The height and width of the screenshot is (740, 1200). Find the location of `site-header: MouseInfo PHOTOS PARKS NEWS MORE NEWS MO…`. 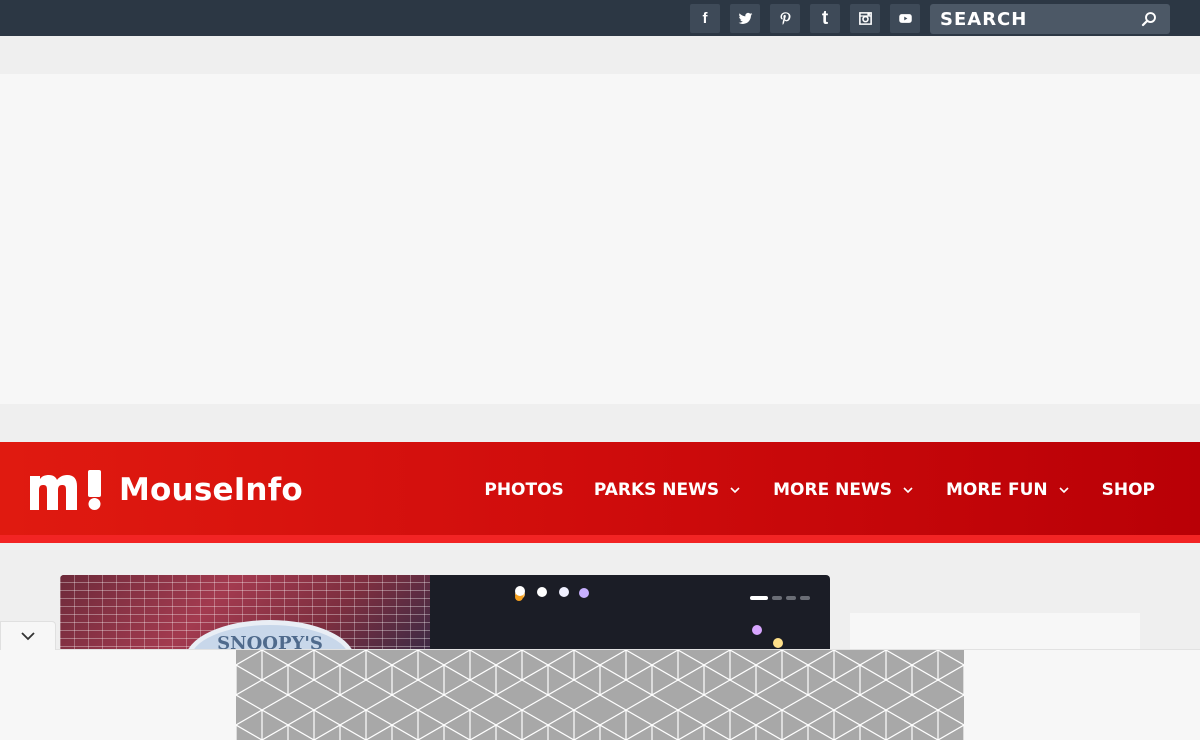

site-header: MouseInfo PHOTOS PARKS NEWS MORE NEWS MO… is located at coordinates (600, 492).